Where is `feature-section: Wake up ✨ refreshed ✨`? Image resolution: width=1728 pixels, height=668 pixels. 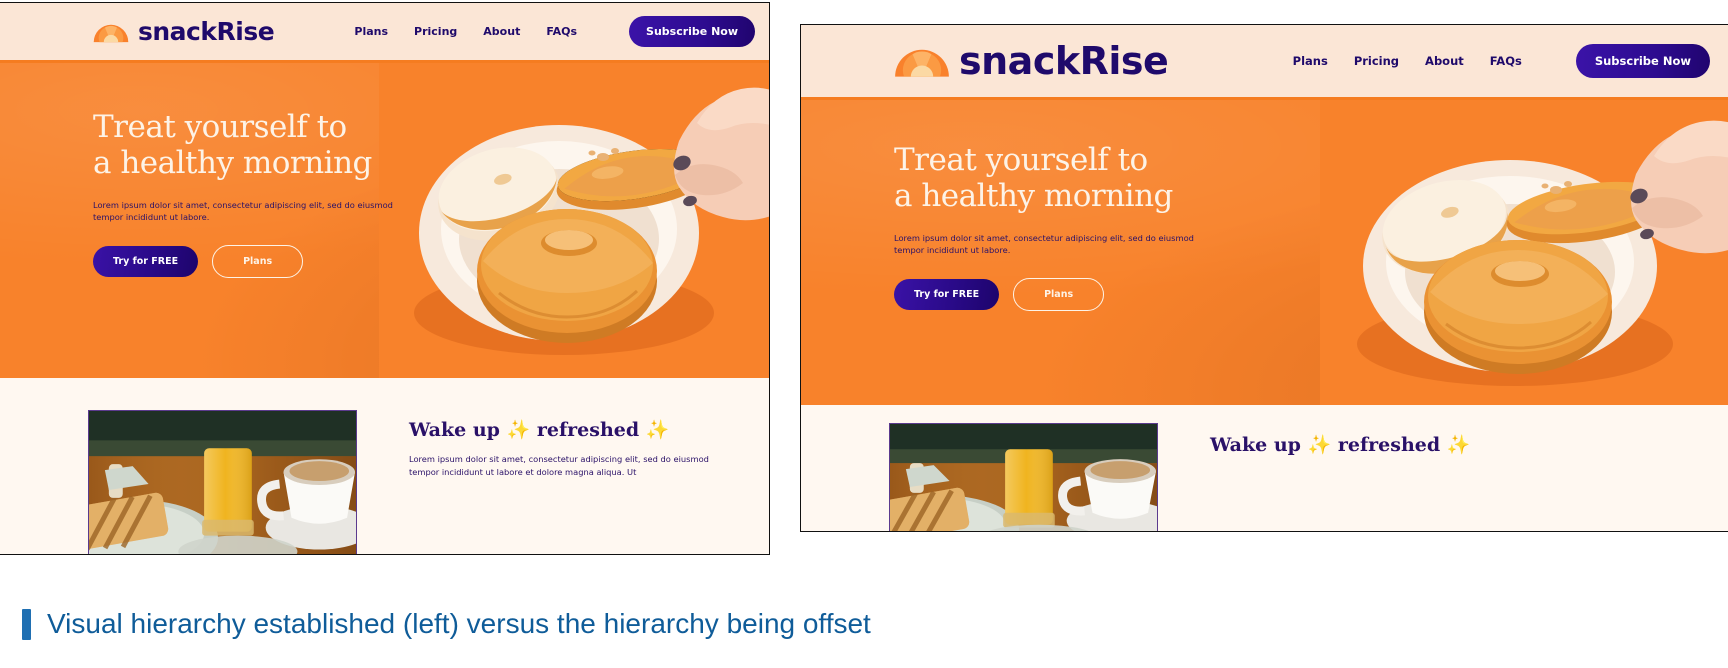 feature-section: Wake up ✨ refreshed ✨ is located at coordinates (1264, 468).